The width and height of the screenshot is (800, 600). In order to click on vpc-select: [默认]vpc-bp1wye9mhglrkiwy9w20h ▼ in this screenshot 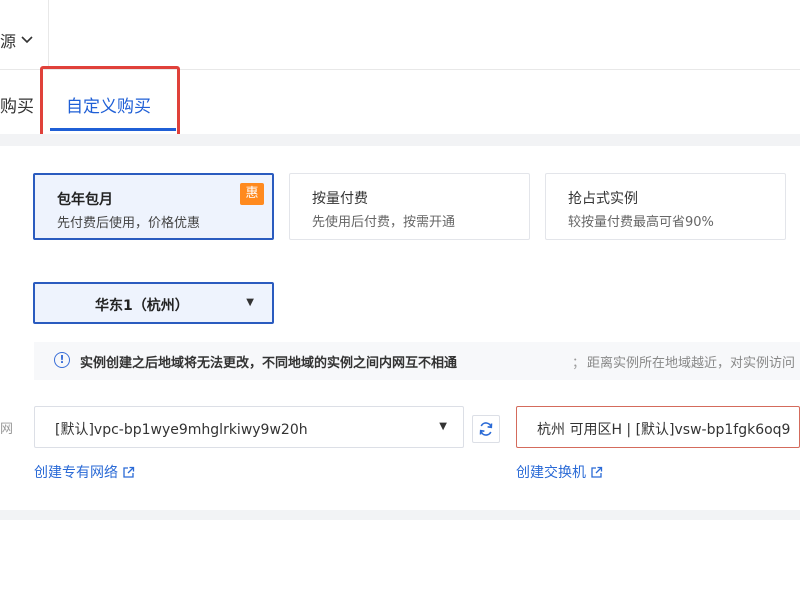, I will do `click(249, 427)`.